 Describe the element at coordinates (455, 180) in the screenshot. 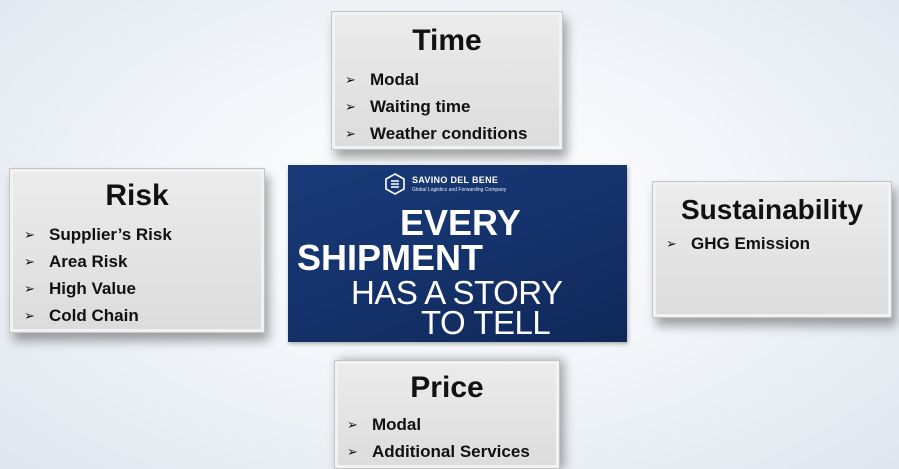

I see `company-name: SAVINO DEL BENE` at that location.